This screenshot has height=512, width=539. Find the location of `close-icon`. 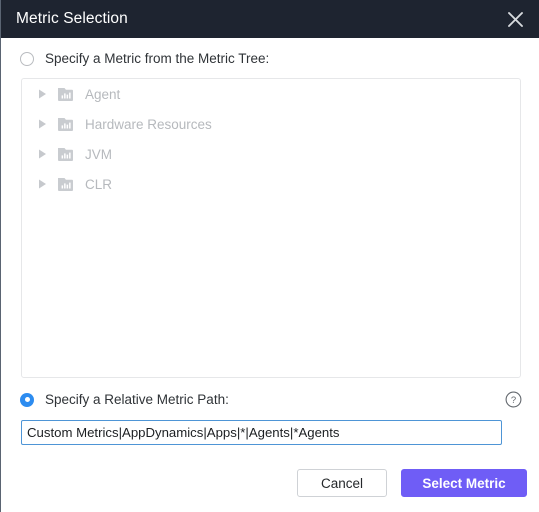

close-icon is located at coordinates (515, 19).